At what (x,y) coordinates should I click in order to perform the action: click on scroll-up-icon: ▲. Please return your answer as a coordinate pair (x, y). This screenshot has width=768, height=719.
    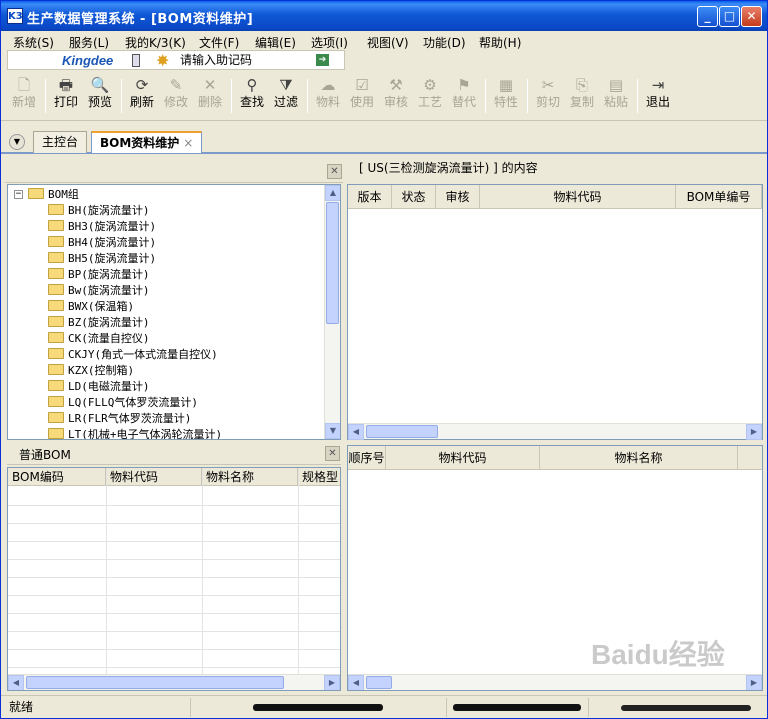
    Looking at the image, I should click on (332, 193).